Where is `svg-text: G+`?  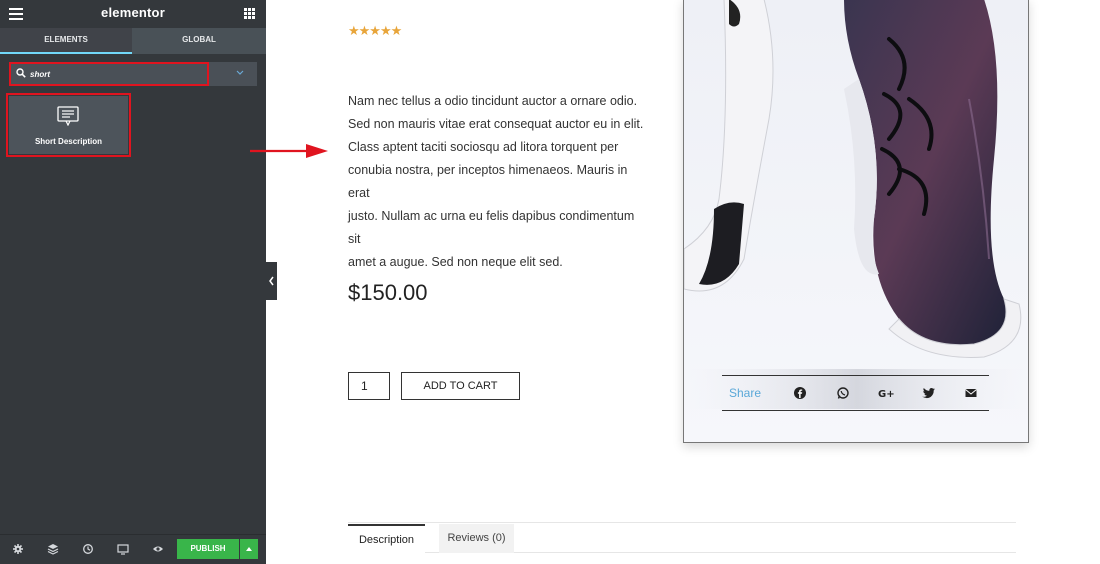 svg-text: G+ is located at coordinates (886, 394).